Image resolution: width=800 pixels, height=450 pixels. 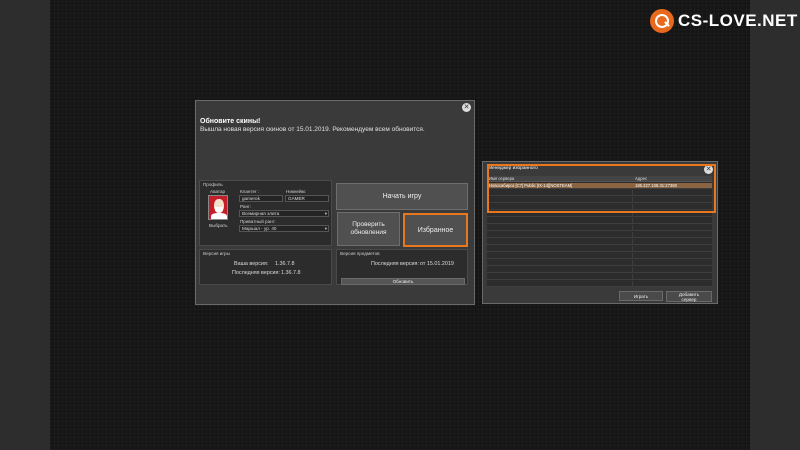 I want to click on choose-avatar-button: Выбрать, so click(x=218, y=225).